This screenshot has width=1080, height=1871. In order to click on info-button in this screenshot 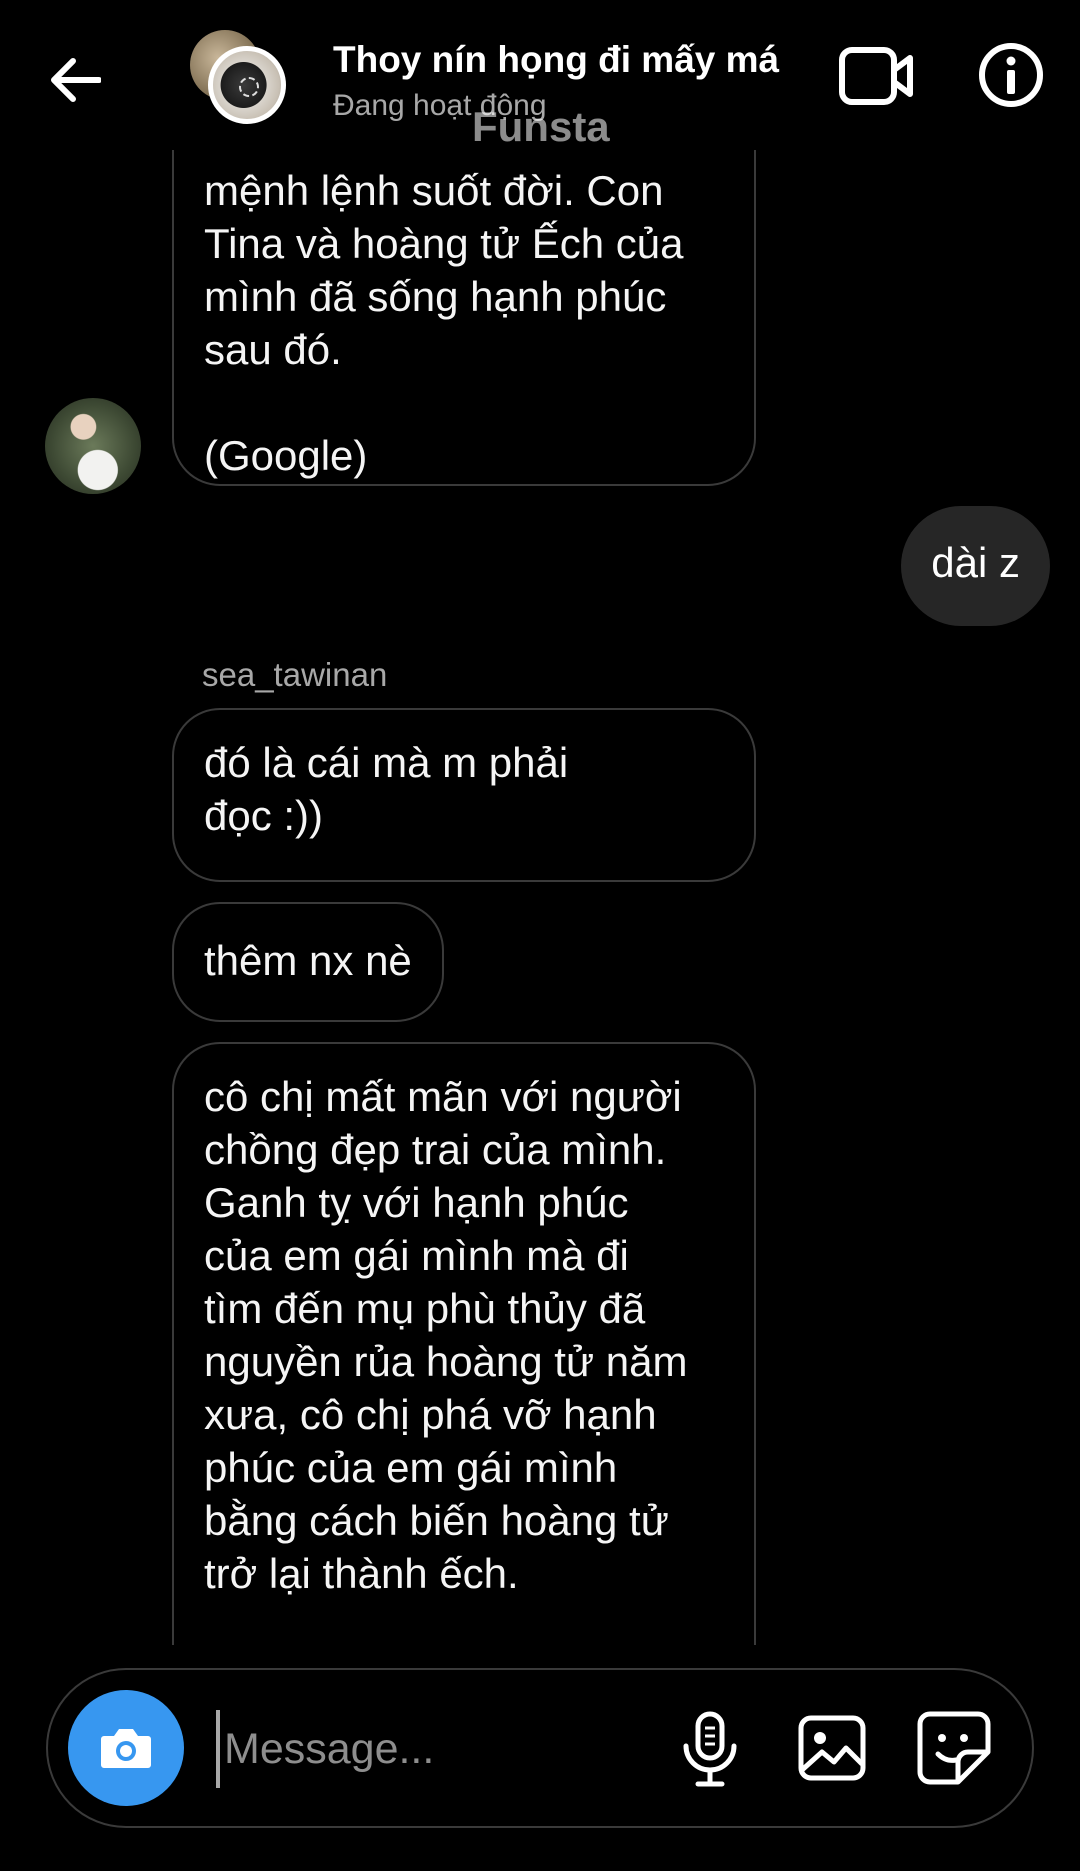, I will do `click(1011, 75)`.